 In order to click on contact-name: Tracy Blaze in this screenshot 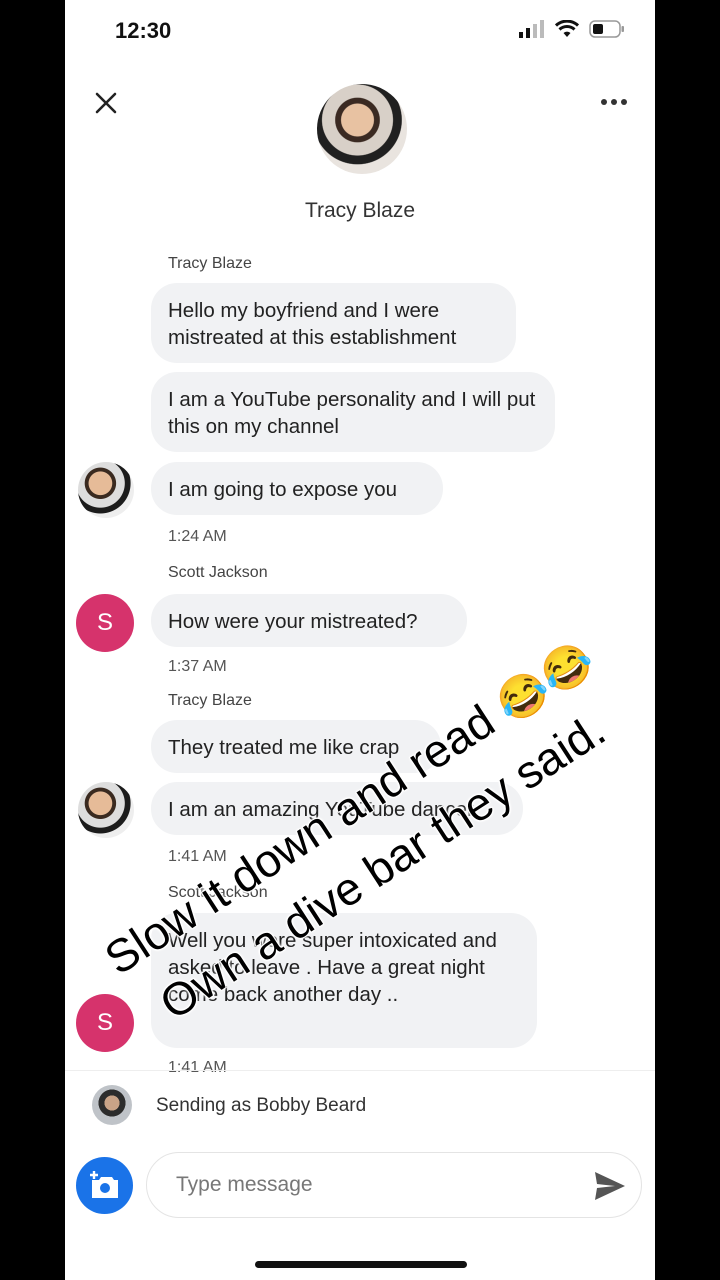, I will do `click(360, 210)`.